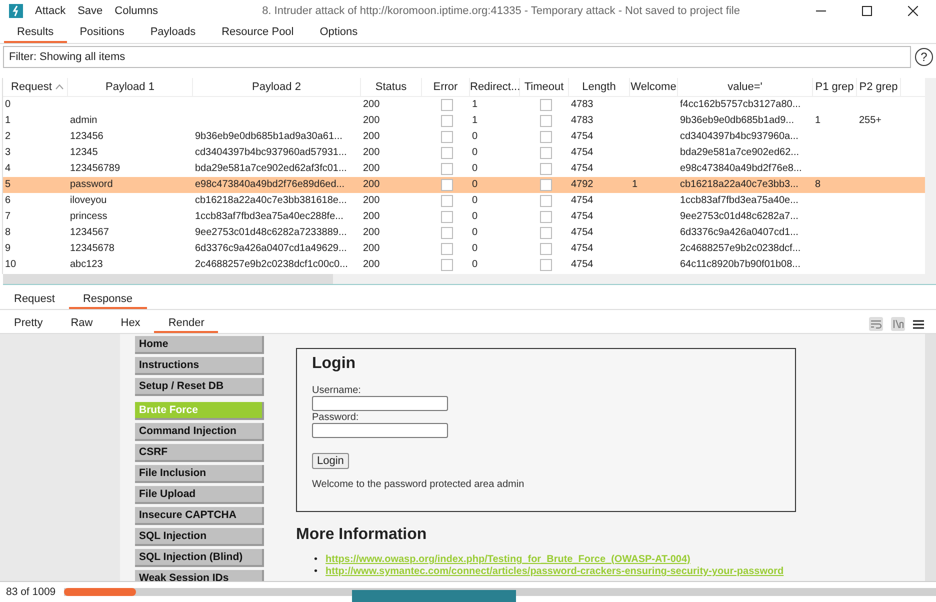 This screenshot has width=936, height=602. I want to click on tab: Payloads, so click(173, 32).